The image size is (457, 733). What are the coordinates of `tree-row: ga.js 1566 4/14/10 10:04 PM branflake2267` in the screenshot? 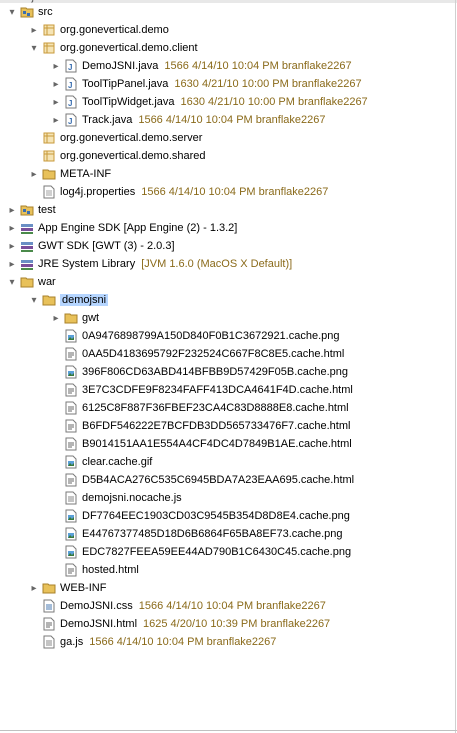 It's located at (152, 642).